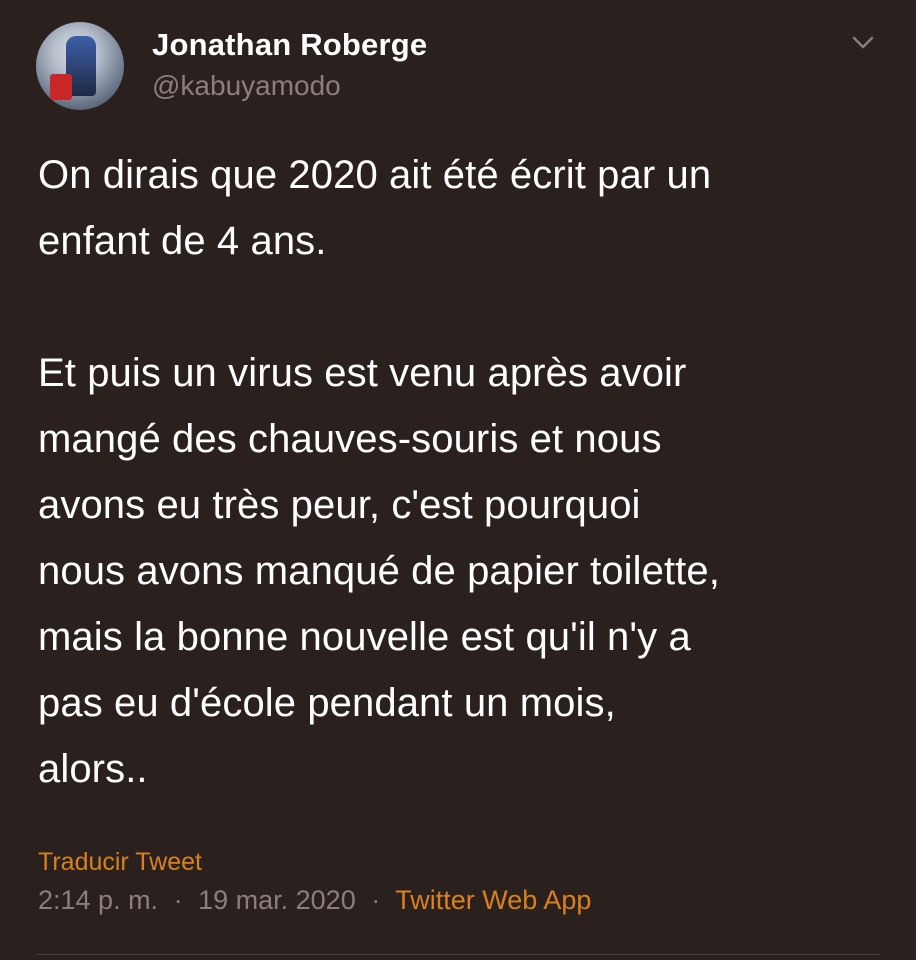  What do you see at coordinates (289, 45) in the screenshot?
I see `display-name: Jonathan Roberge` at bounding box center [289, 45].